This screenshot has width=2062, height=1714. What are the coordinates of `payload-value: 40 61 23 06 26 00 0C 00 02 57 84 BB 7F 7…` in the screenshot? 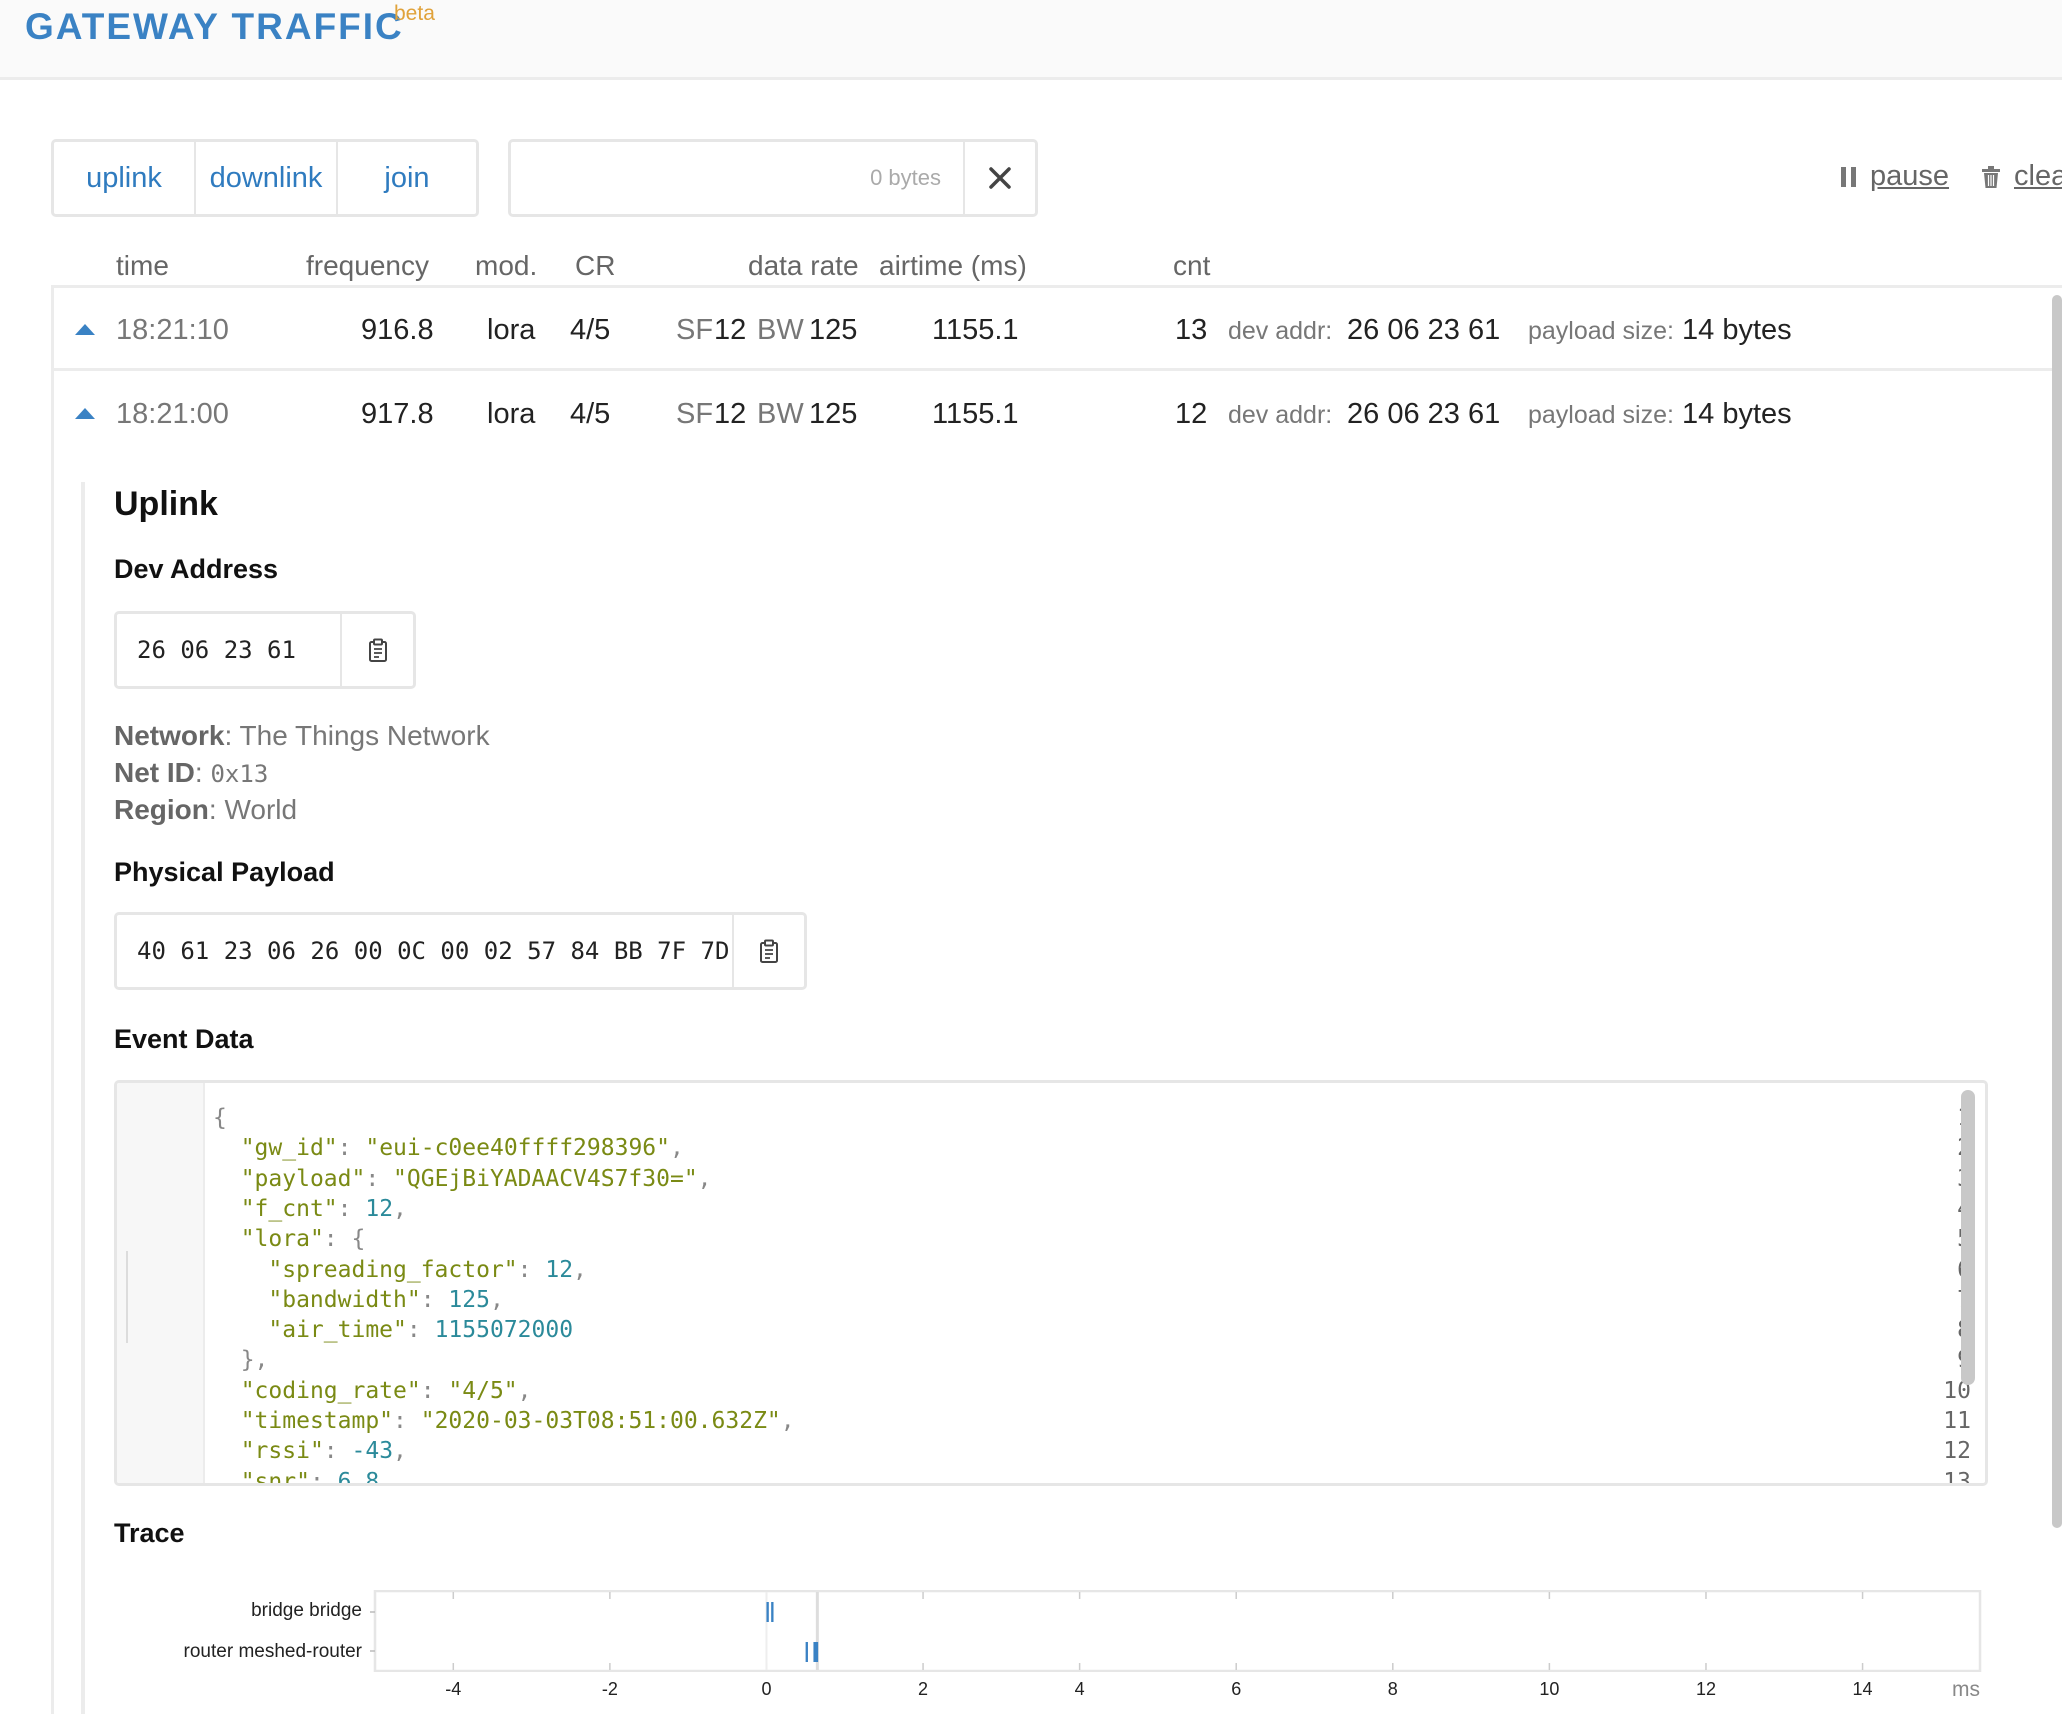 It's located at (425, 951).